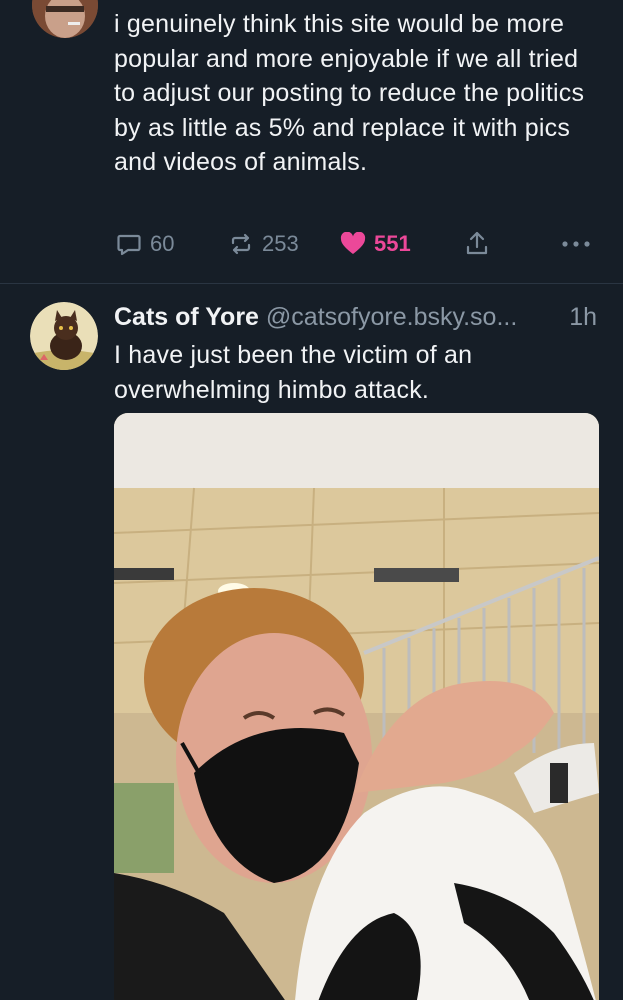  I want to click on reply-icon, so click(129, 244).